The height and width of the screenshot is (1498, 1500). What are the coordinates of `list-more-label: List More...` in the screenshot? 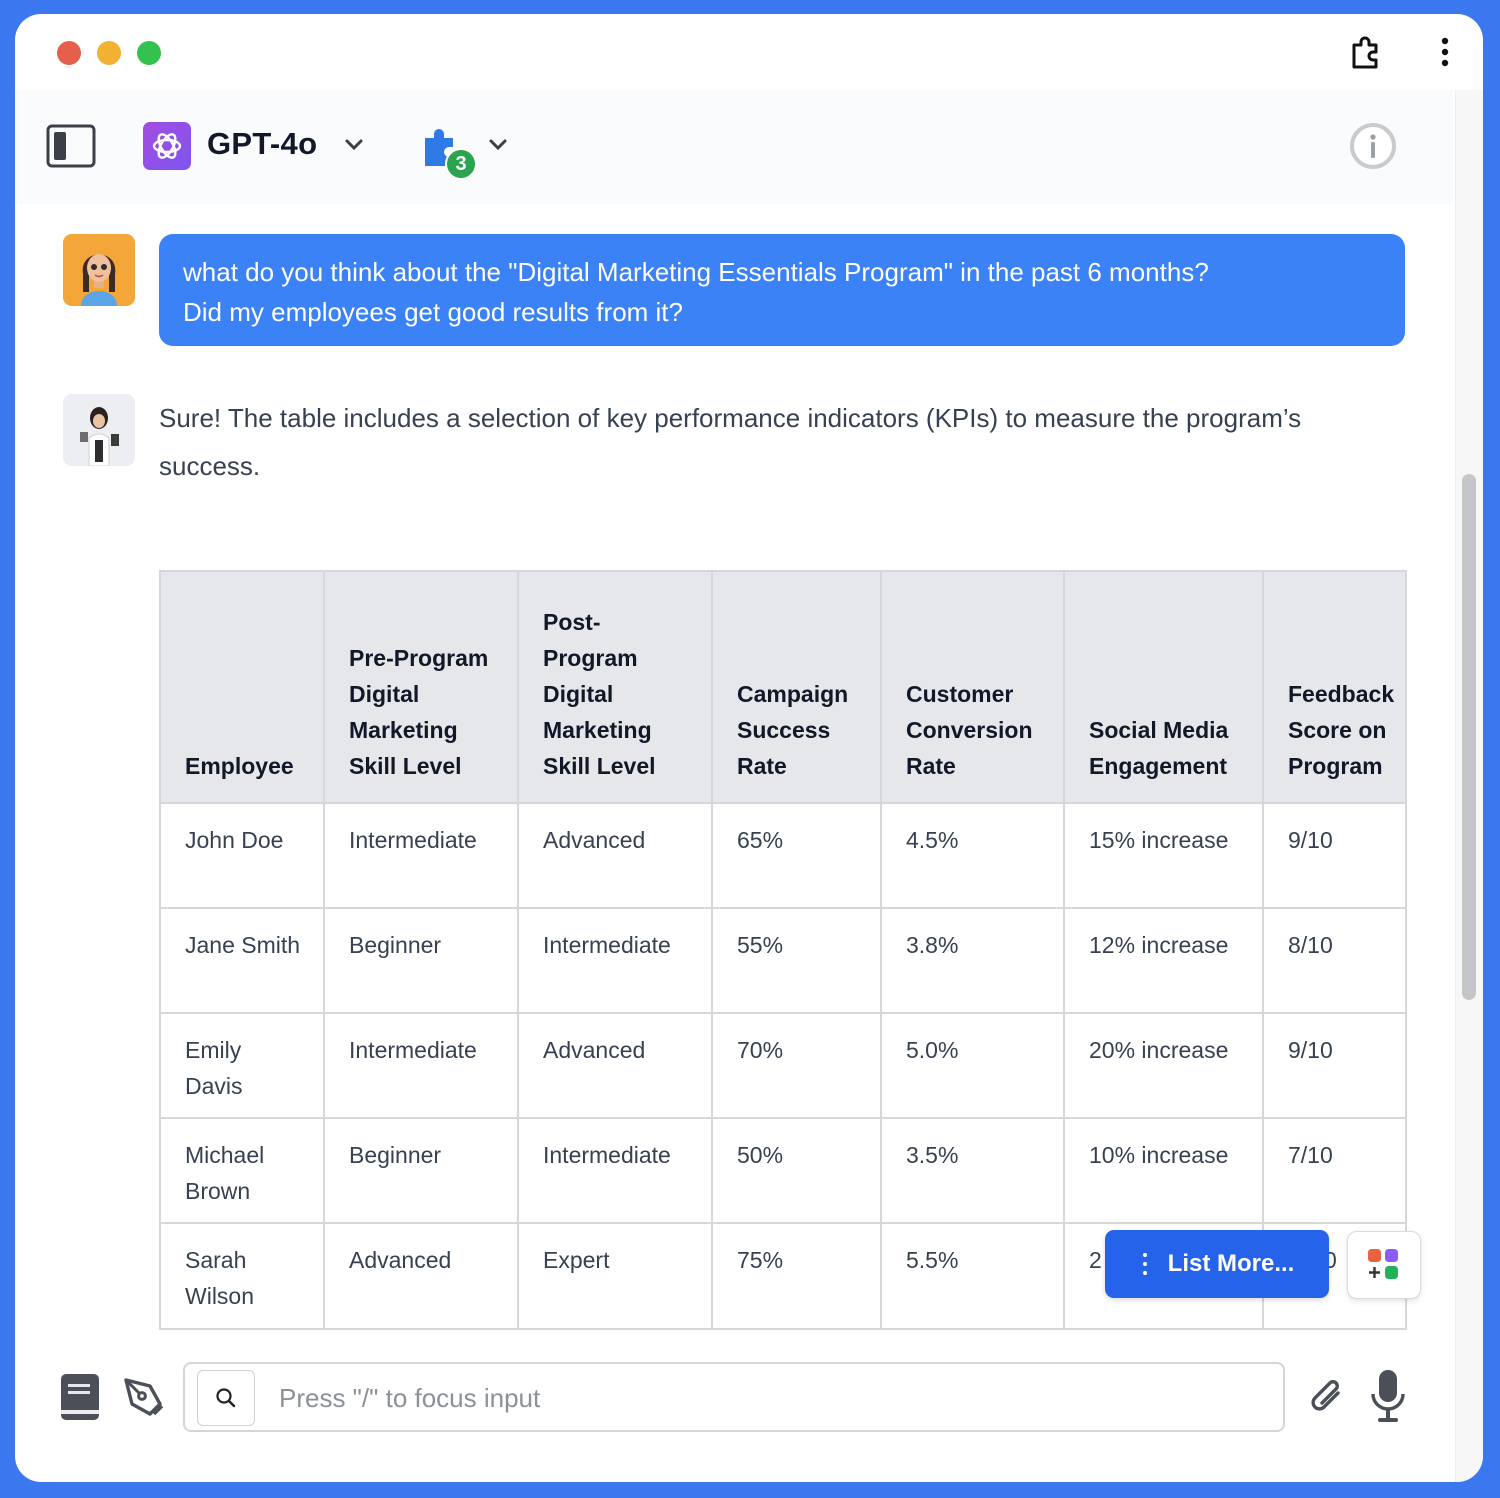 It's located at (1231, 1263).